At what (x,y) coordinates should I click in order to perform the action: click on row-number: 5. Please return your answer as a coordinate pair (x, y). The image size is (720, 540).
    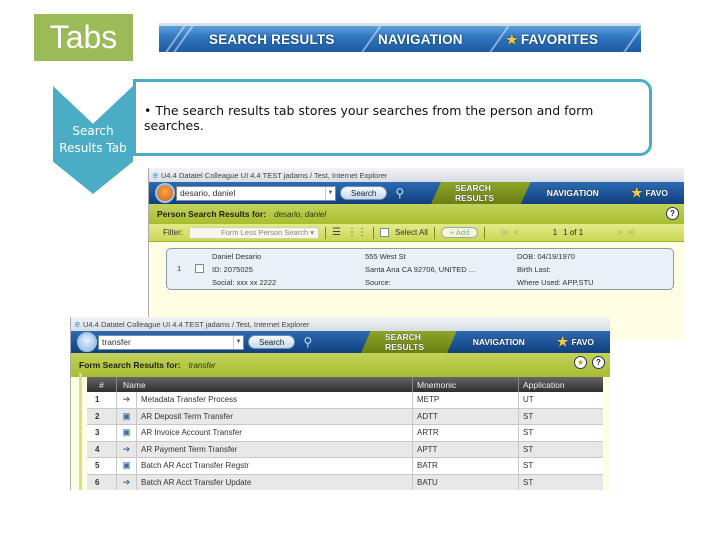
    Looking at the image, I should click on (102, 466).